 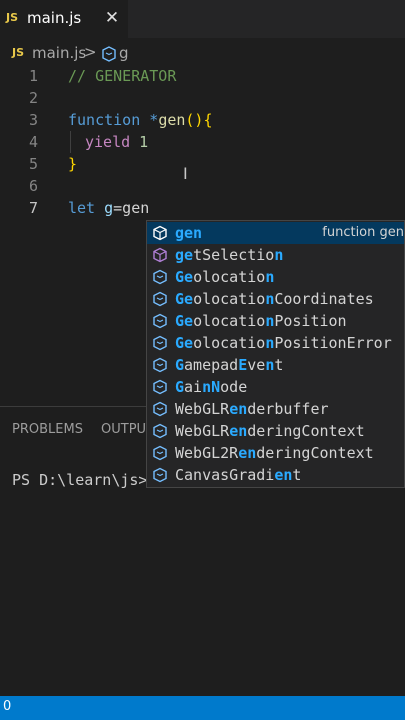 What do you see at coordinates (33, 120) in the screenshot?
I see `line-number: 3` at bounding box center [33, 120].